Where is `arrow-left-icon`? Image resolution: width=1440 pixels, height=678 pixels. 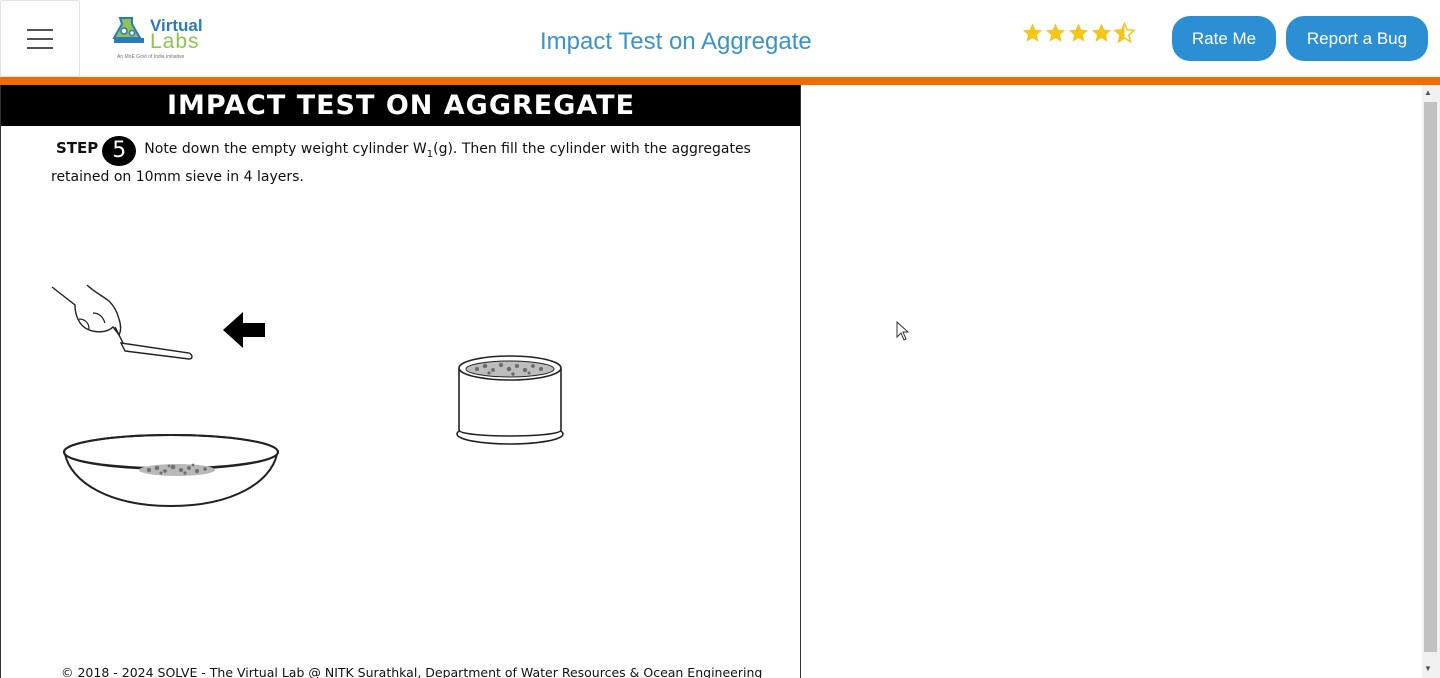 arrow-left-icon is located at coordinates (244, 330).